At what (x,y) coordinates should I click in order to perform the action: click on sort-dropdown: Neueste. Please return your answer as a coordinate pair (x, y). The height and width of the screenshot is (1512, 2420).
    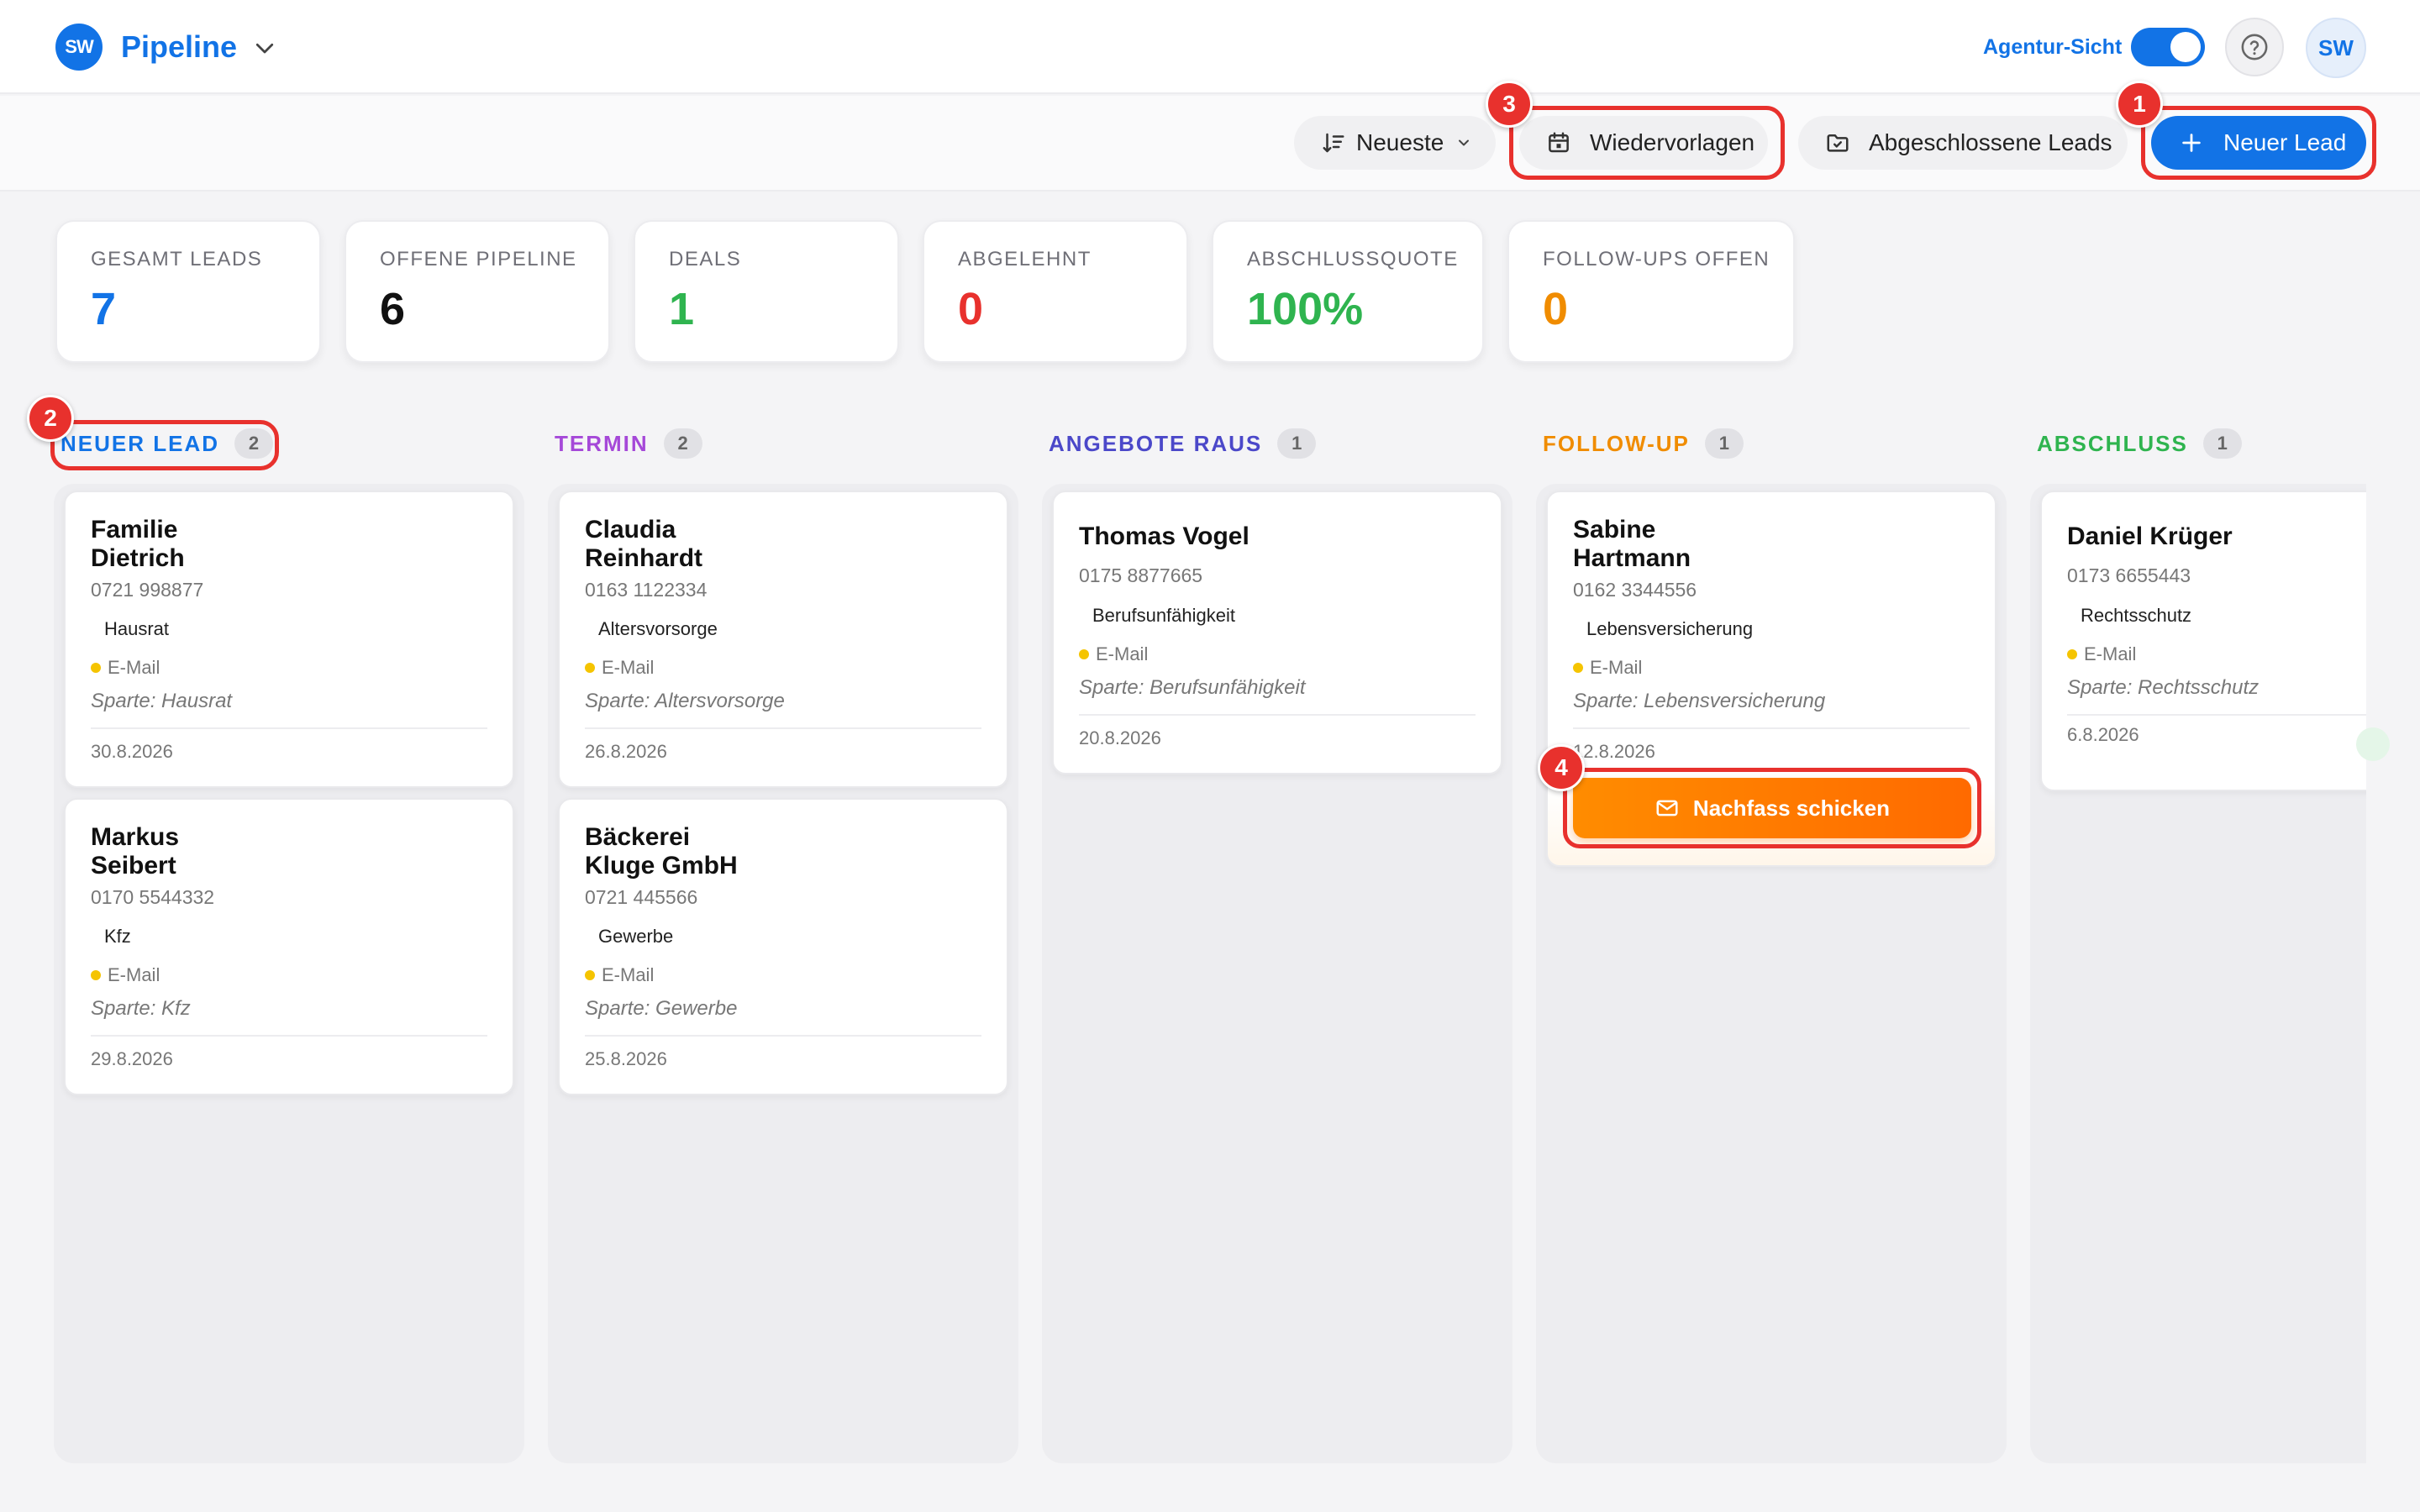
    Looking at the image, I should click on (1395, 143).